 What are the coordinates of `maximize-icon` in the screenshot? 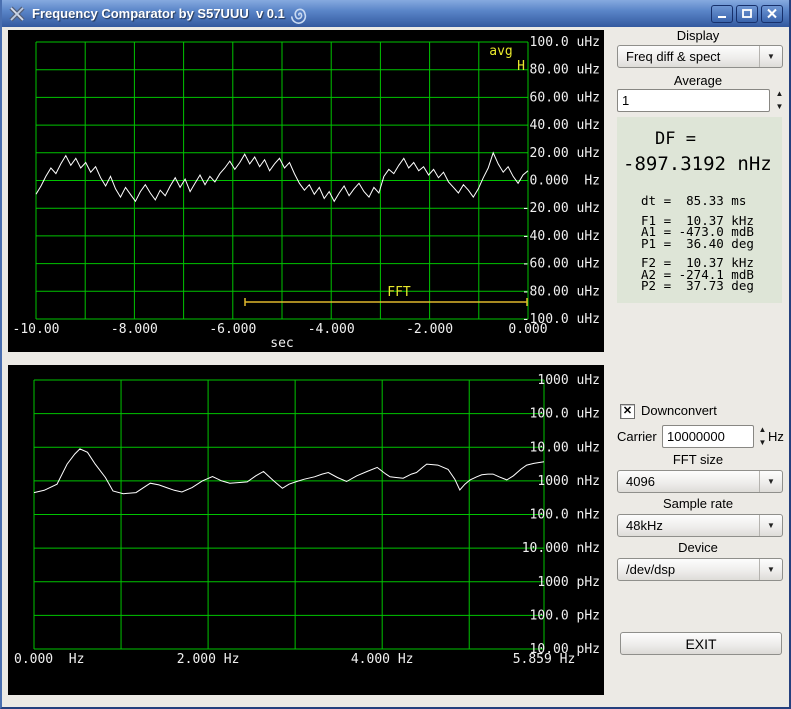 It's located at (747, 13).